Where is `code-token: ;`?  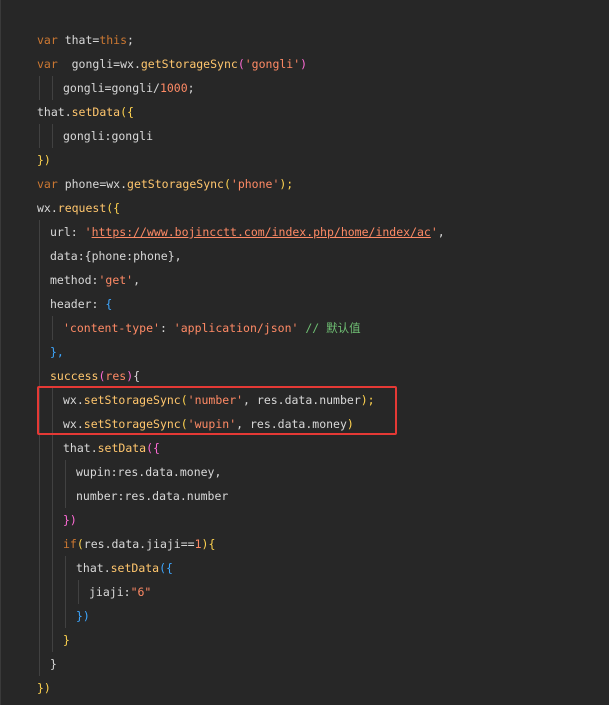 code-token: ; is located at coordinates (130, 40).